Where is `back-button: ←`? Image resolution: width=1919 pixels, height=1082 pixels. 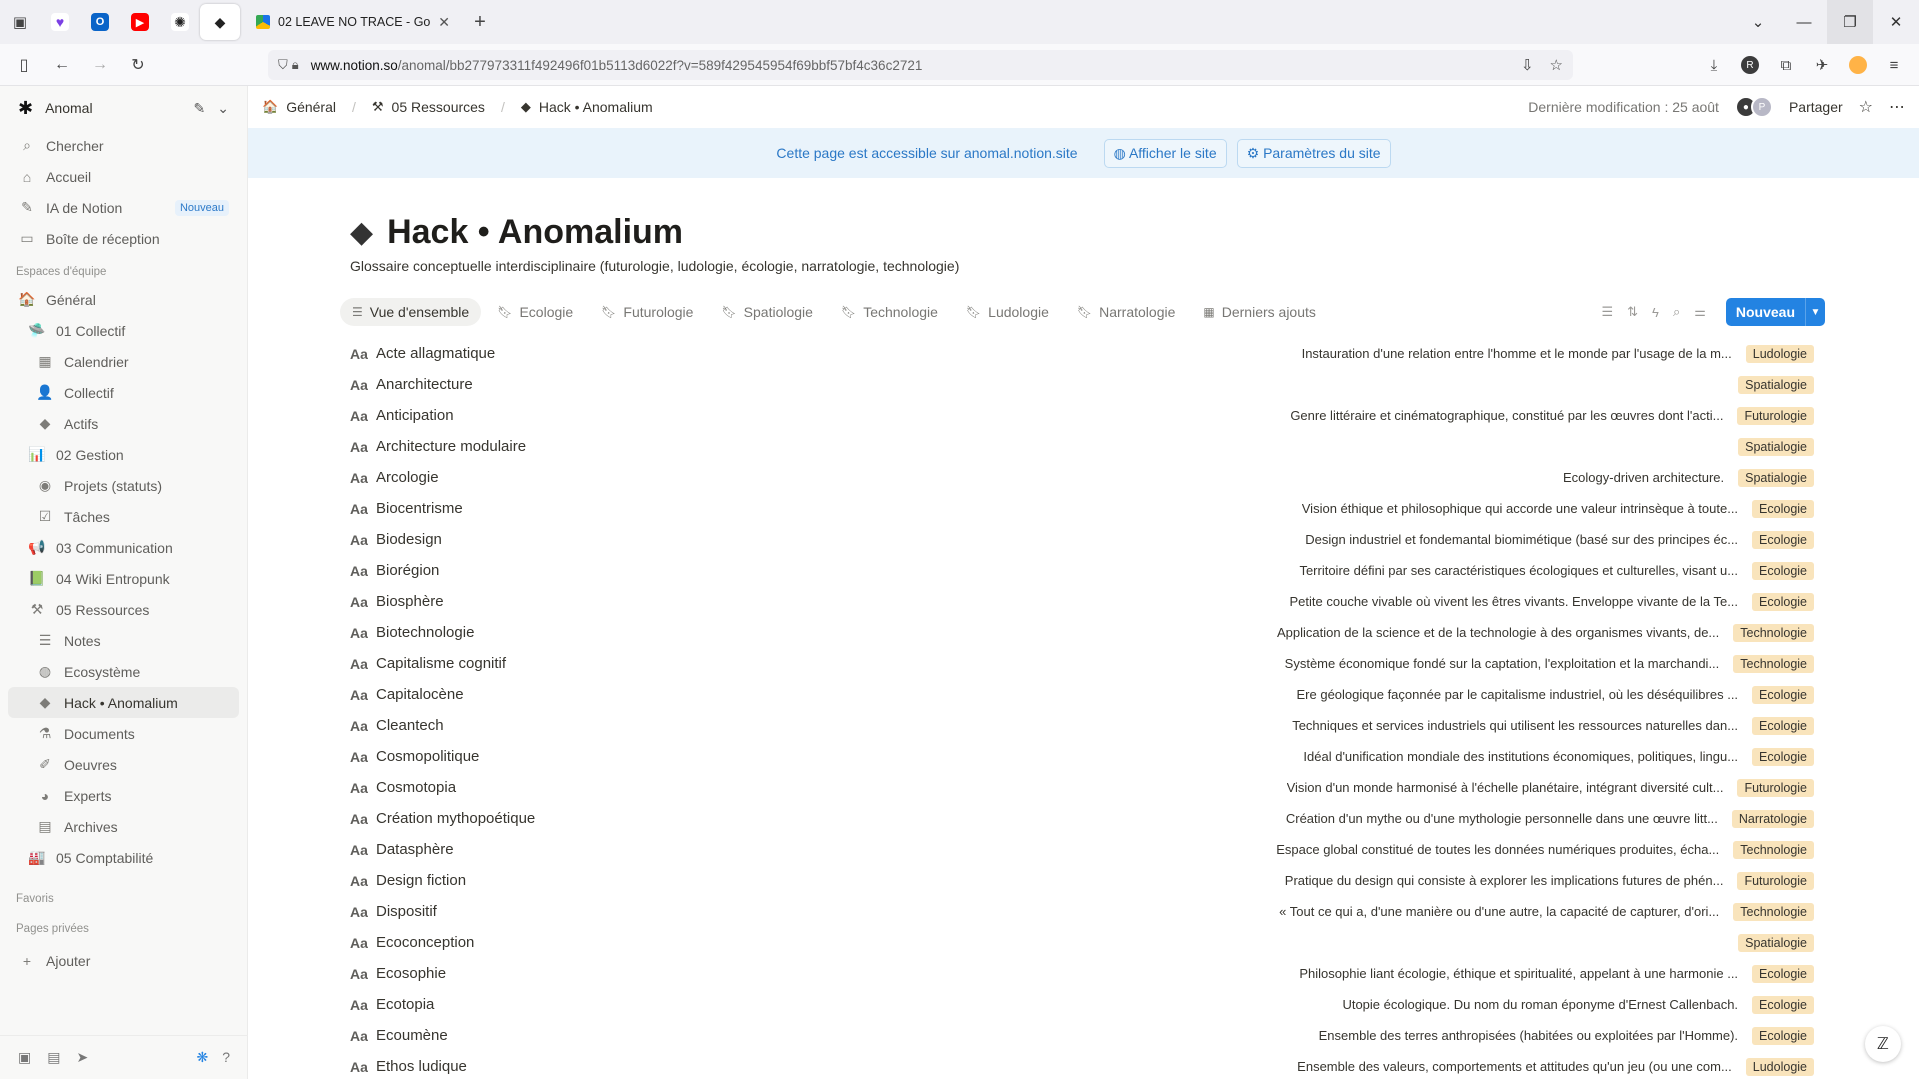 back-button: ← is located at coordinates (62, 65).